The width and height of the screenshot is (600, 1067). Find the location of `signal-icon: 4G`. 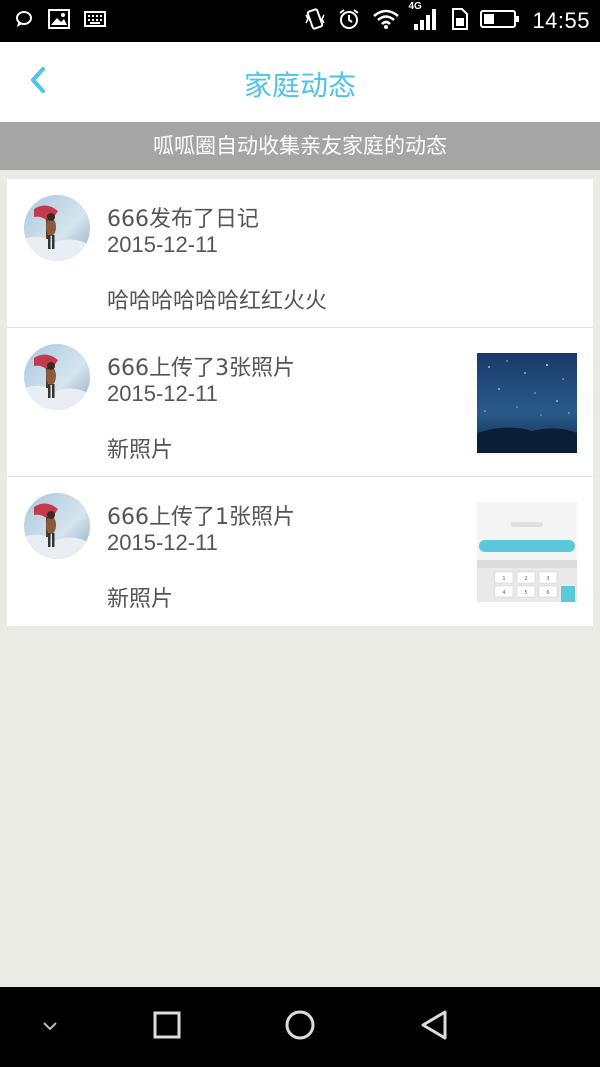

signal-icon: 4G is located at coordinates (423, 18).